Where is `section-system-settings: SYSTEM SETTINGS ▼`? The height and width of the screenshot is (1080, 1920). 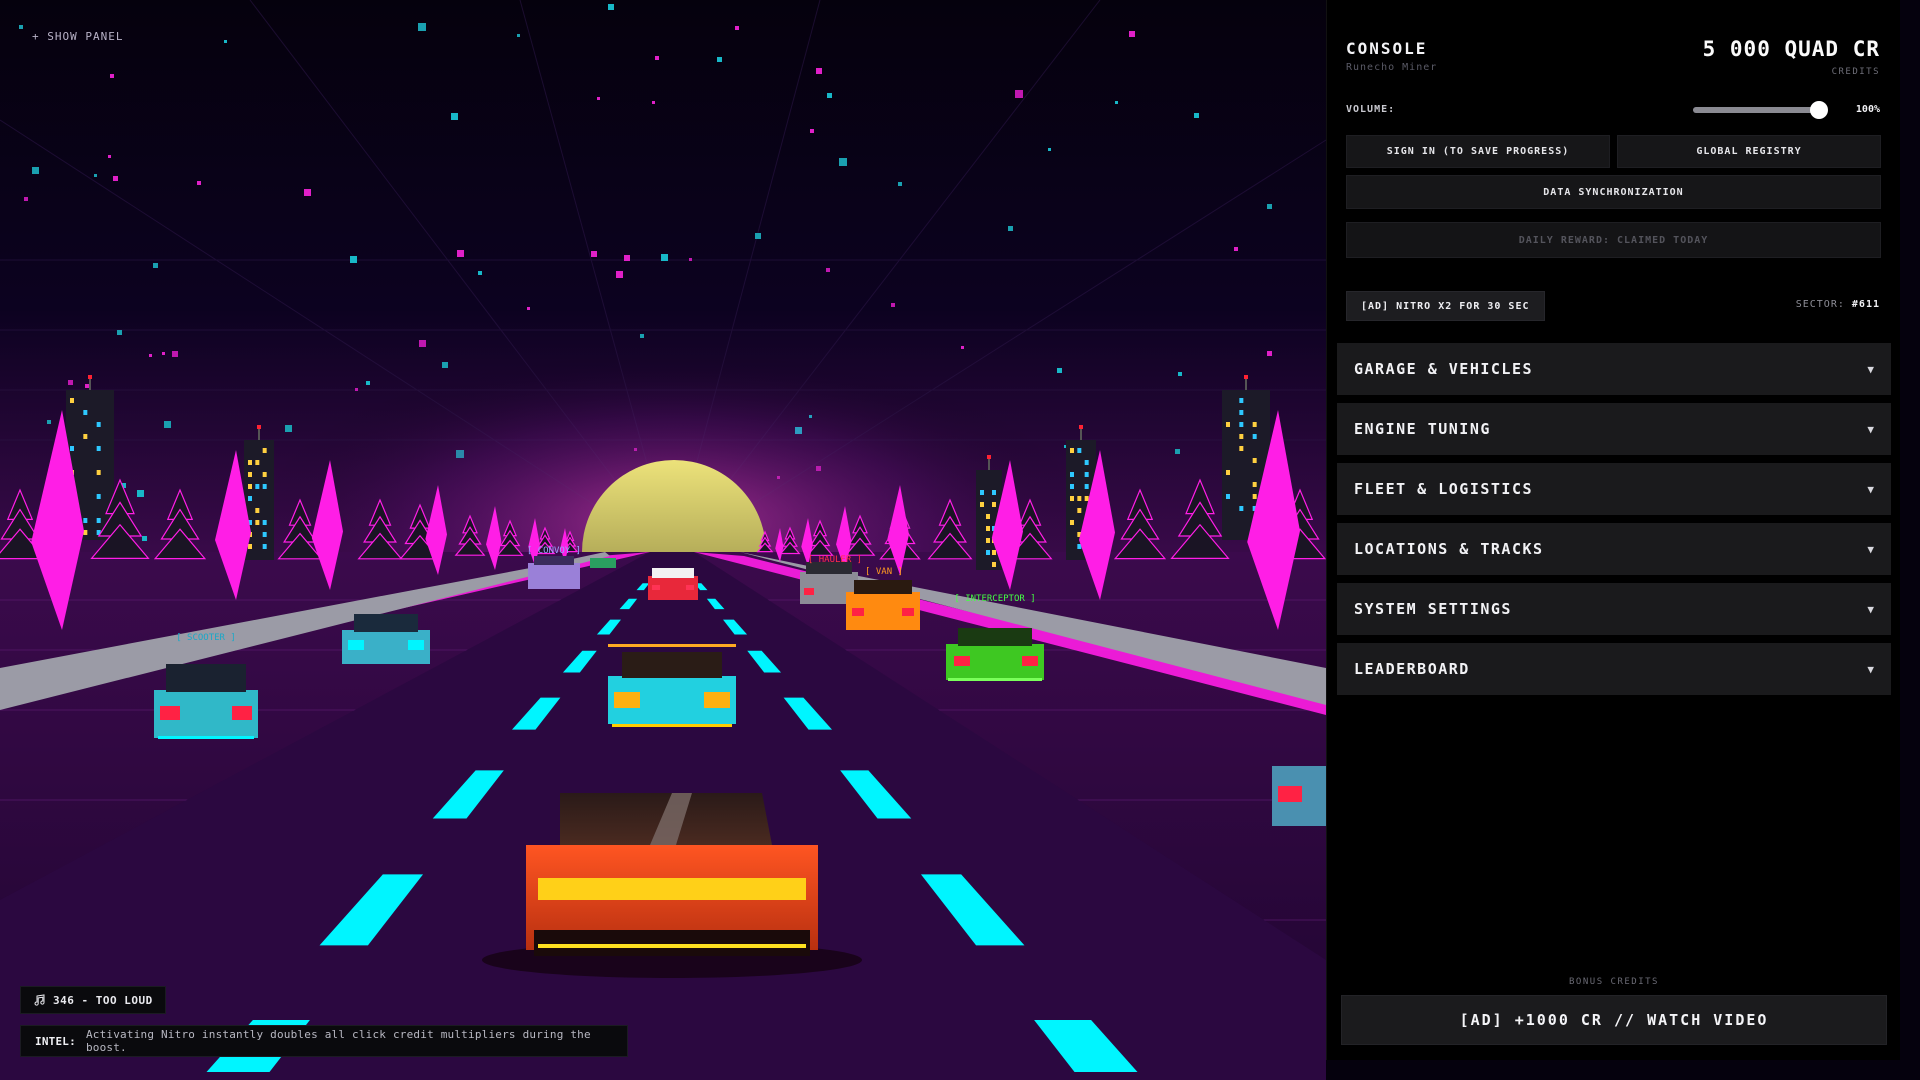 section-system-settings: SYSTEM SETTINGS ▼ is located at coordinates (1614, 609).